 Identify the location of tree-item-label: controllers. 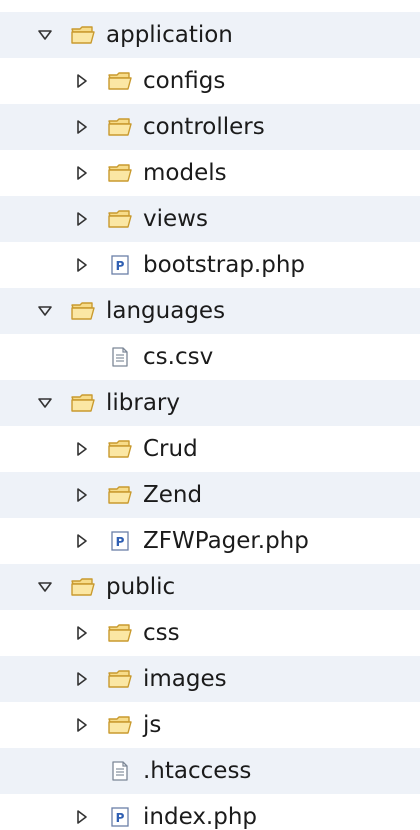
(204, 126).